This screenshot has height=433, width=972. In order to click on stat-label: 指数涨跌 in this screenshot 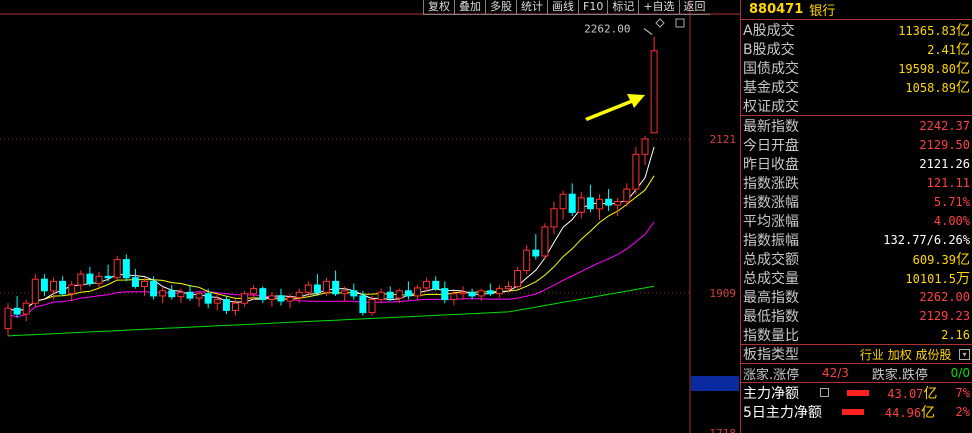, I will do `click(771, 183)`.